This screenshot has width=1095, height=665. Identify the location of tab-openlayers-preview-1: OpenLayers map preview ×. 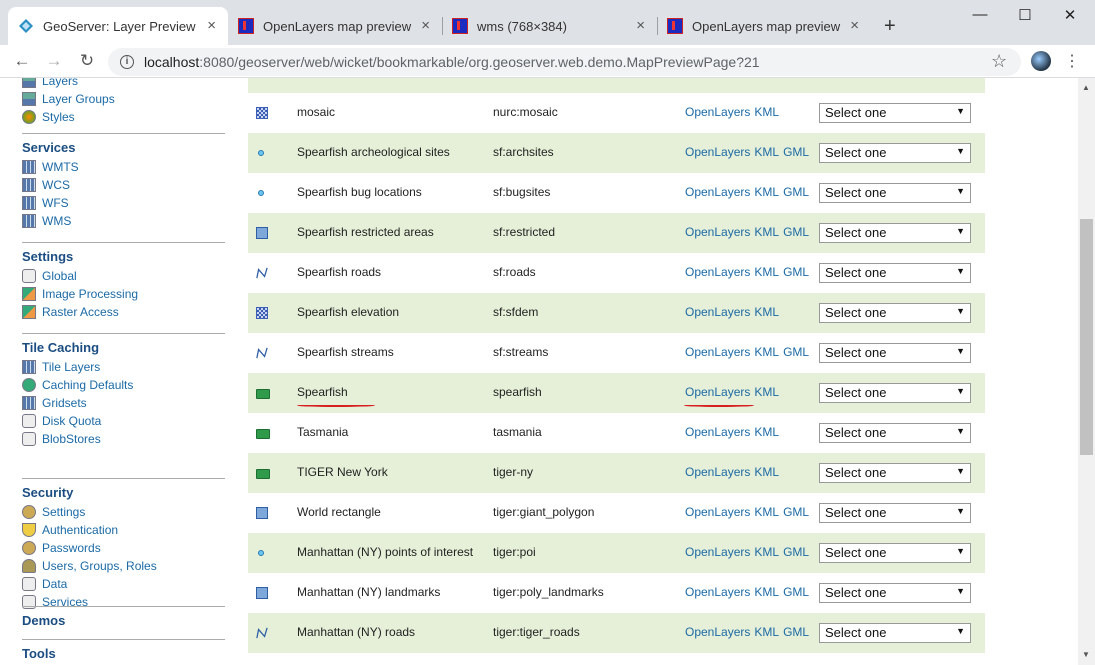
(335, 26).